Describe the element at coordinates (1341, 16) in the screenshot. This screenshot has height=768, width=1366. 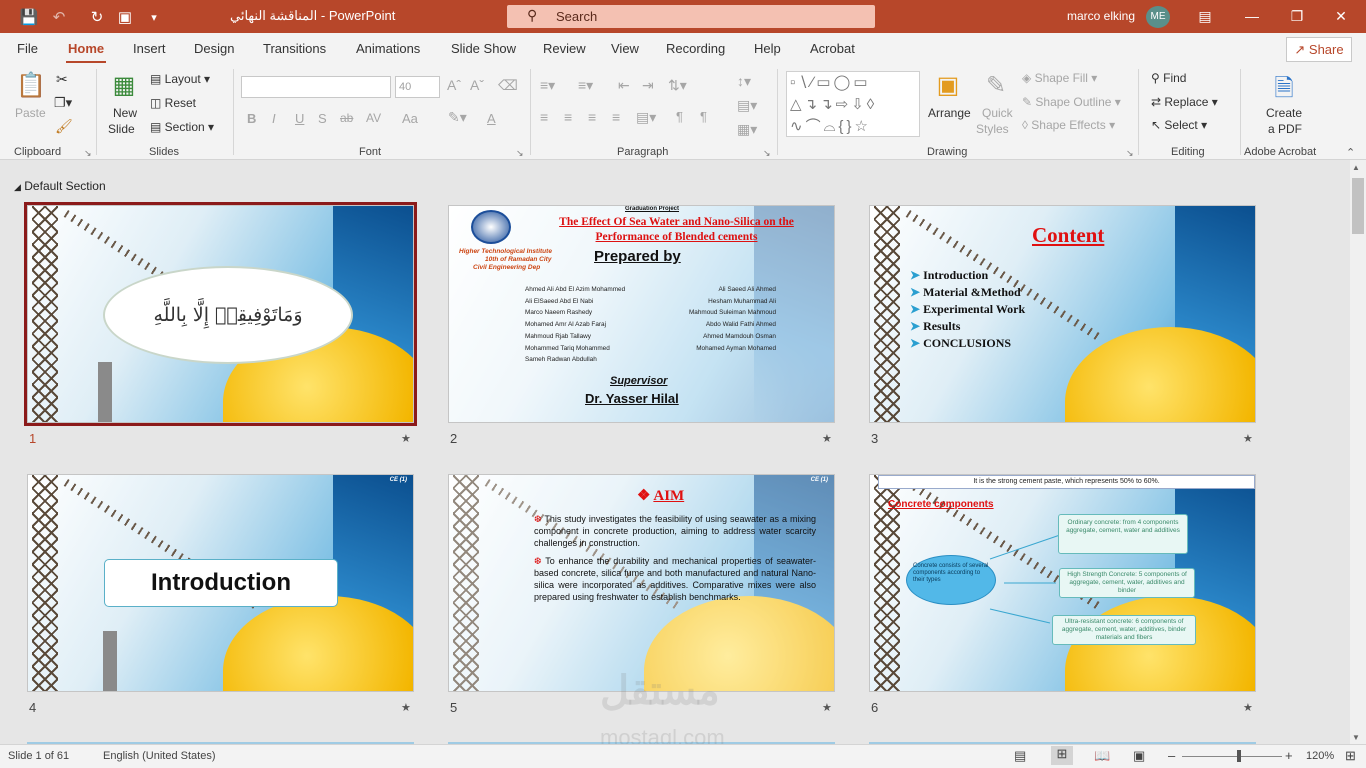
I see `close-icon: ✕` at that location.